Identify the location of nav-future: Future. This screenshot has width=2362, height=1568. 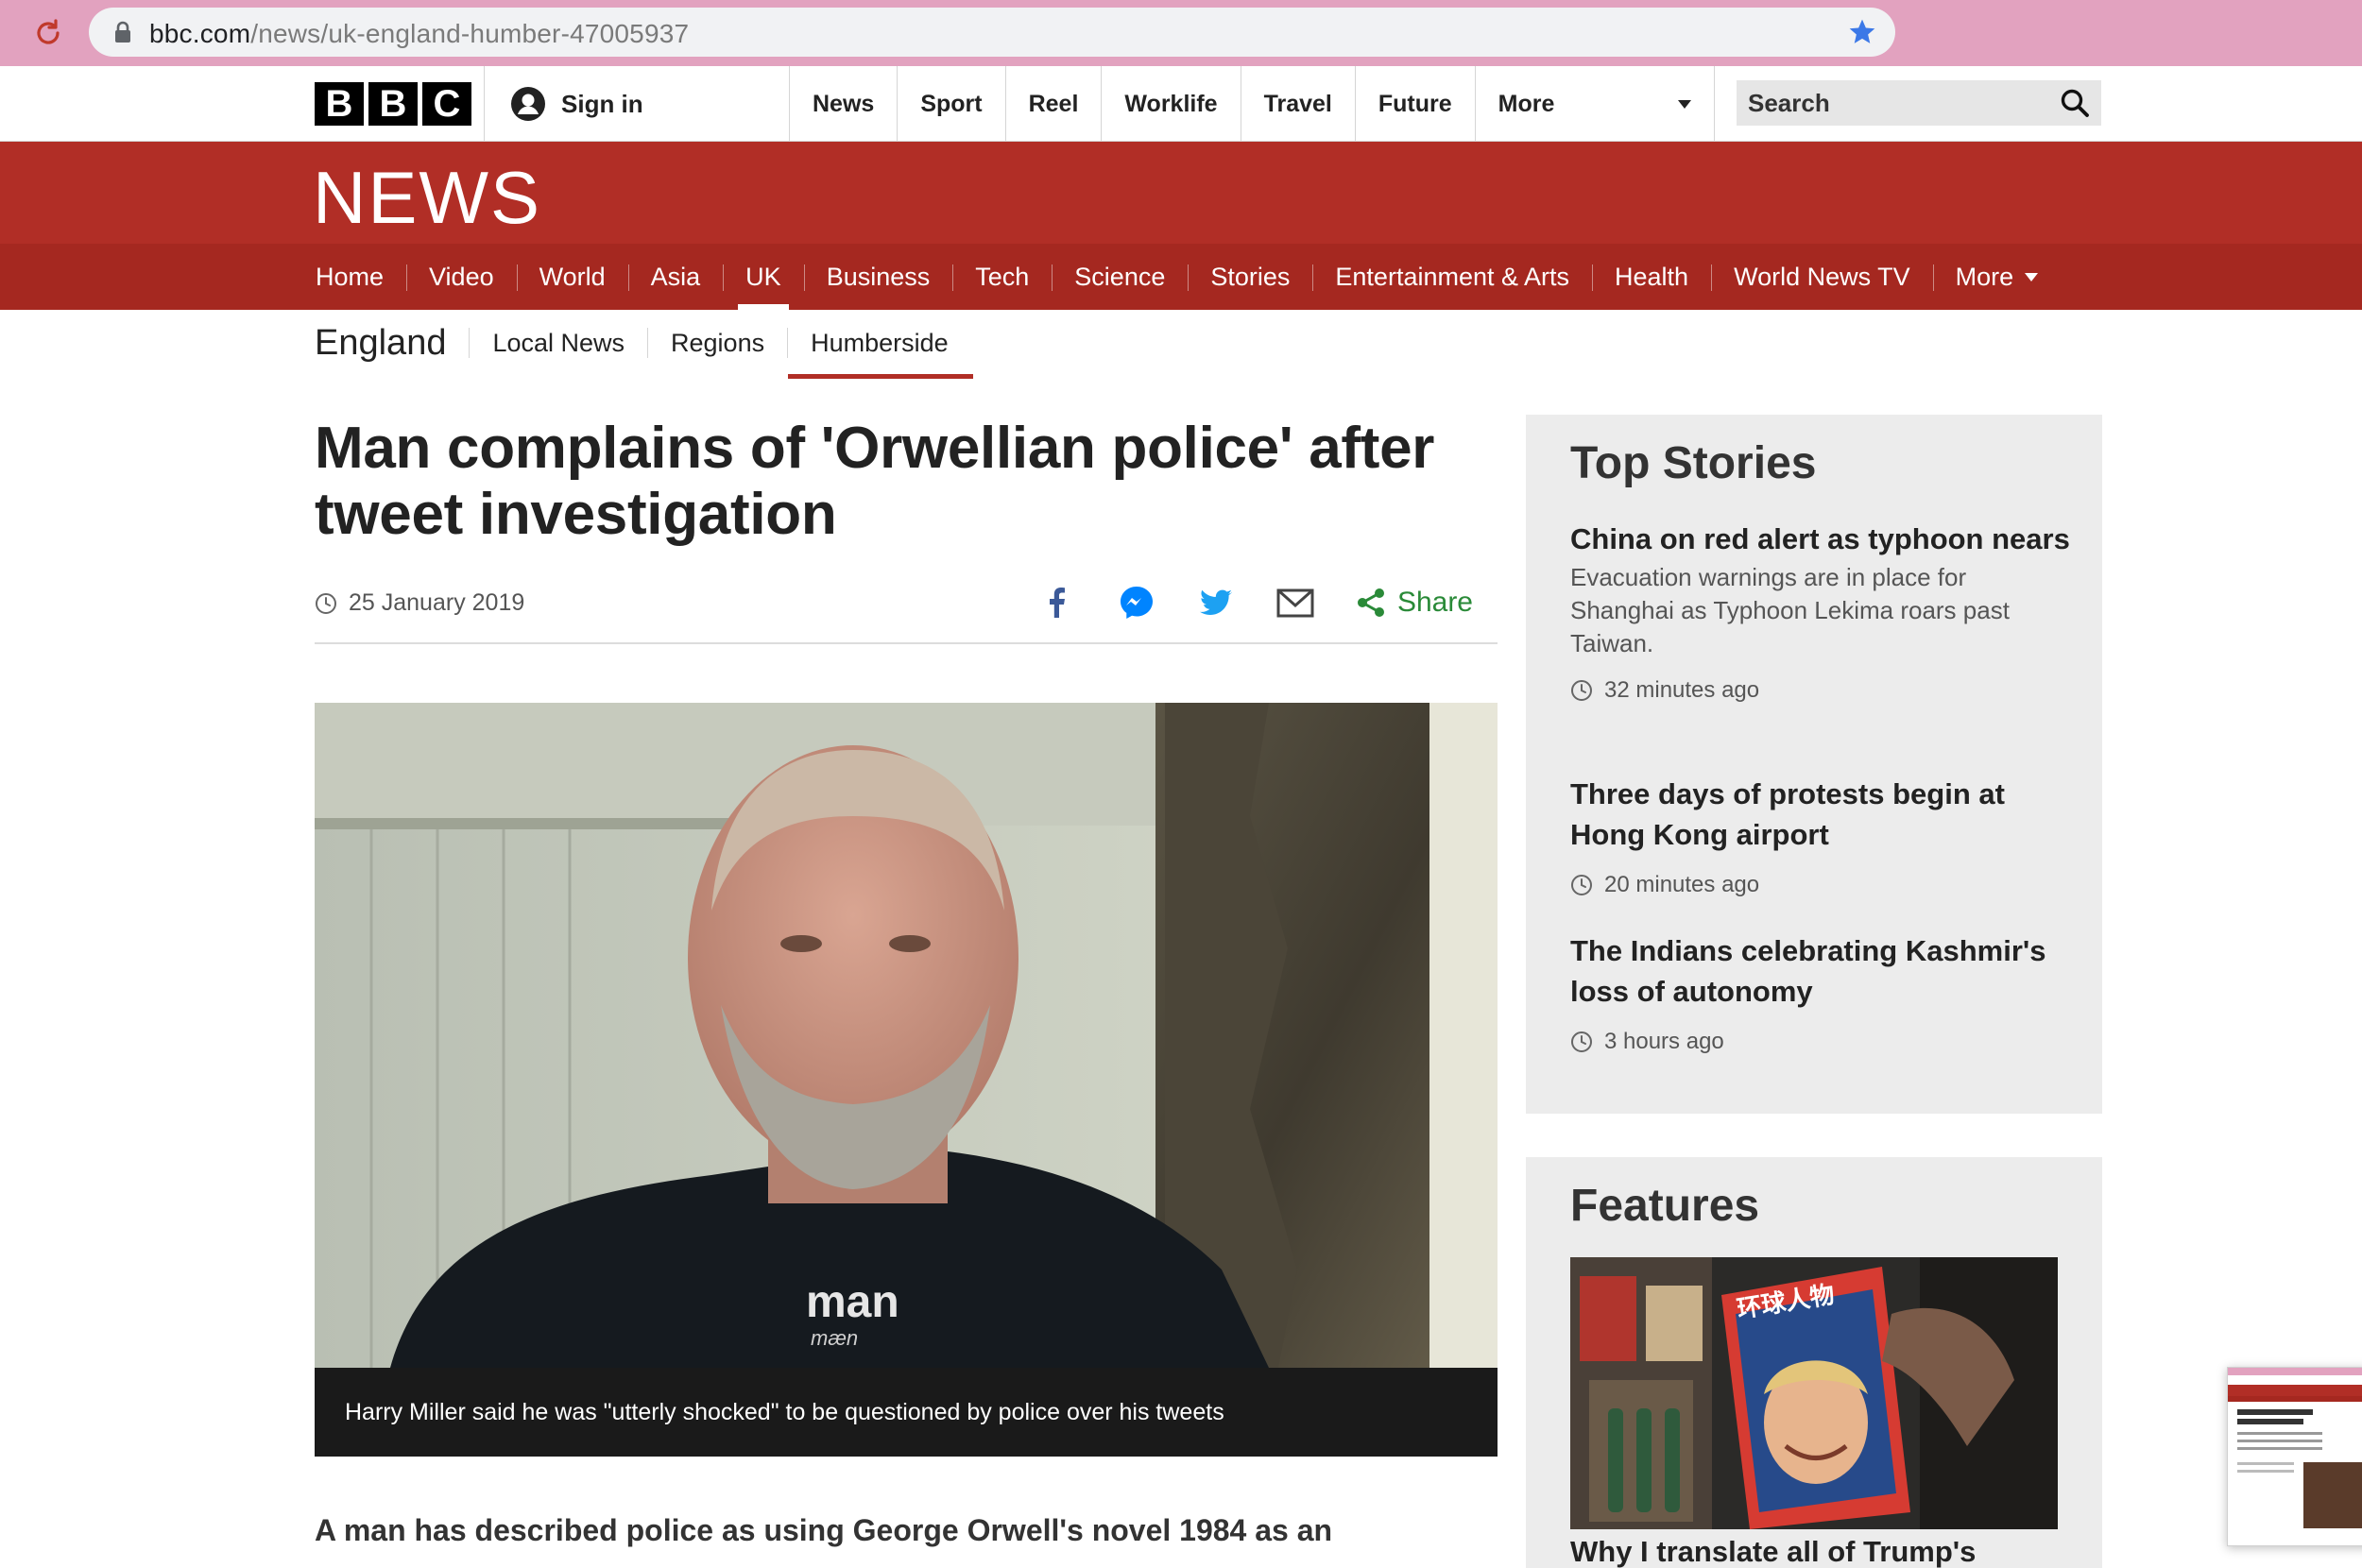
(1414, 104).